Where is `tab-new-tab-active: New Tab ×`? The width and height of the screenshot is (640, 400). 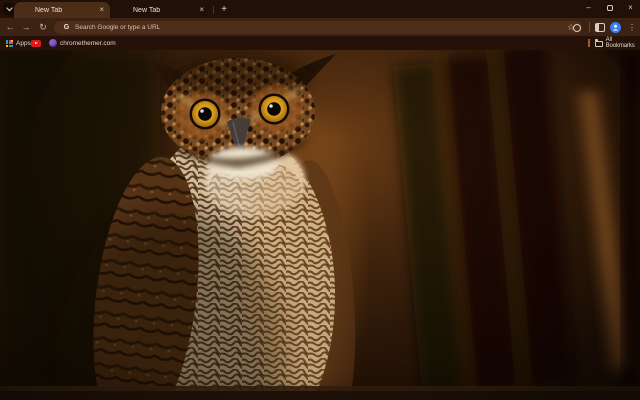
tab-new-tab-active: New Tab × is located at coordinates (62, 10).